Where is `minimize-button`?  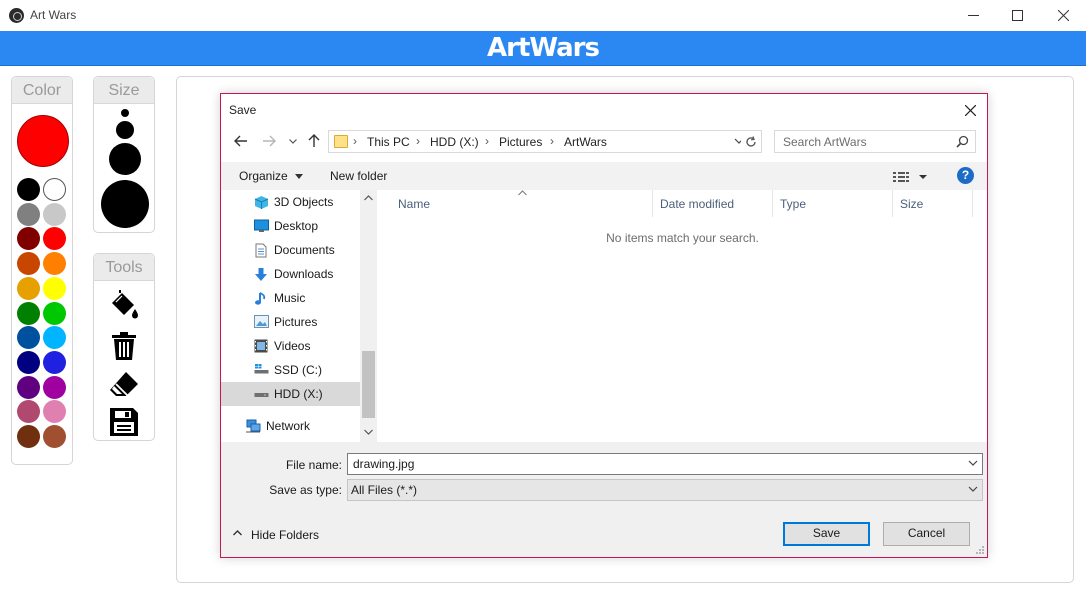
minimize-button is located at coordinates (973, 15).